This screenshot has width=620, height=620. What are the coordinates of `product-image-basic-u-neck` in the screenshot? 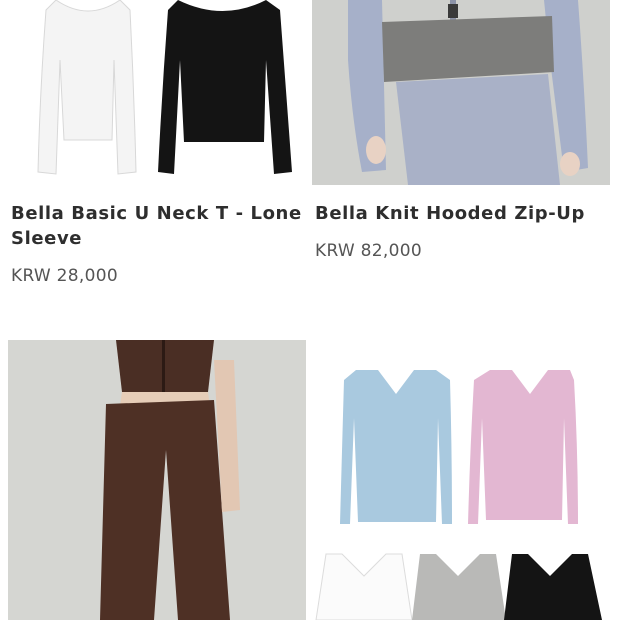 It's located at (157, 92).